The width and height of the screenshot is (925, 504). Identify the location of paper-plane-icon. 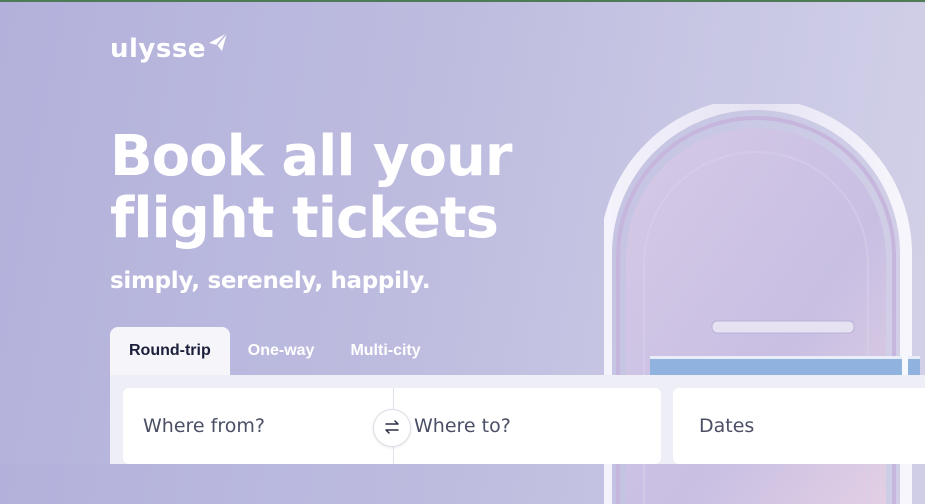
(218, 44).